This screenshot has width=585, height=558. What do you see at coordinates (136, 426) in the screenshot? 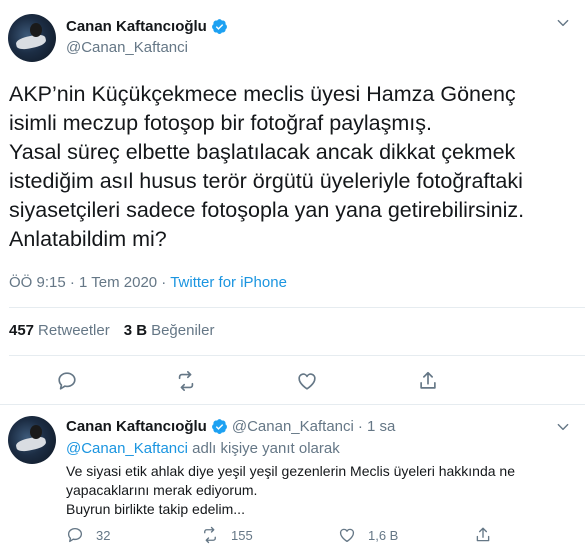
I see `reply-author-name: Canan Kaftancıoğlu` at bounding box center [136, 426].